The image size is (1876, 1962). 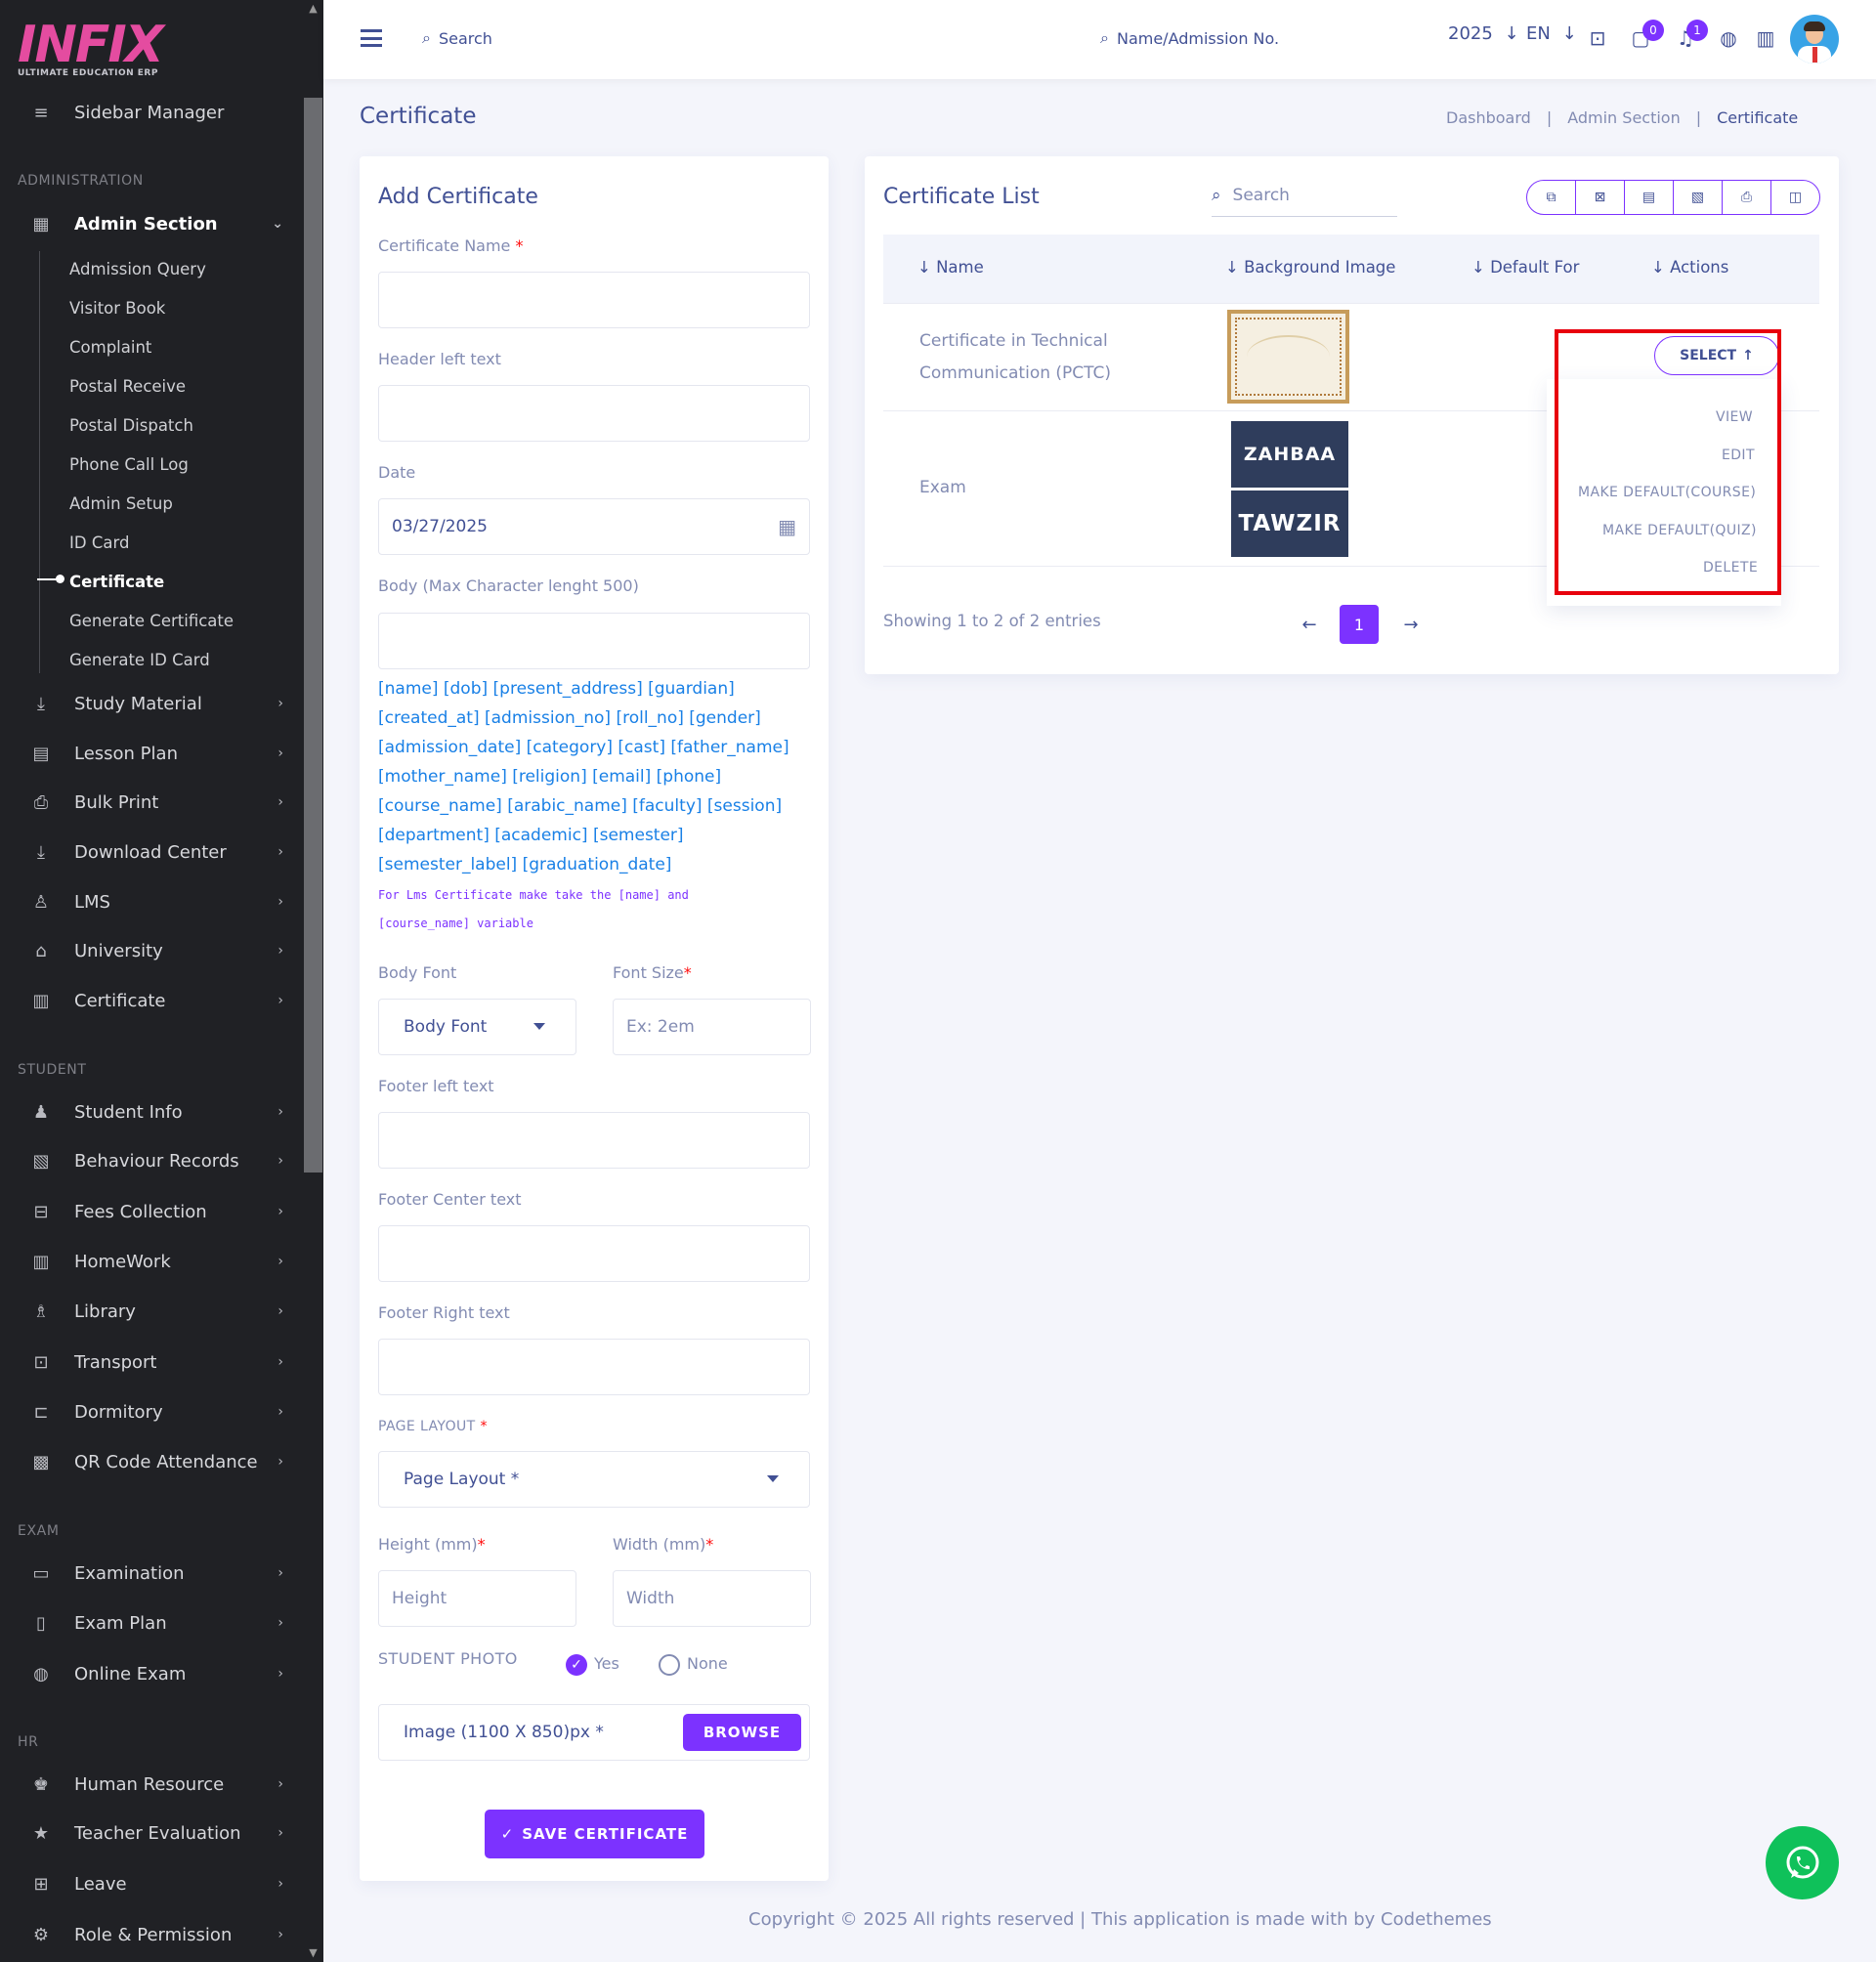 What do you see at coordinates (787, 527) in the screenshot?
I see `calendar-icon: ▦` at bounding box center [787, 527].